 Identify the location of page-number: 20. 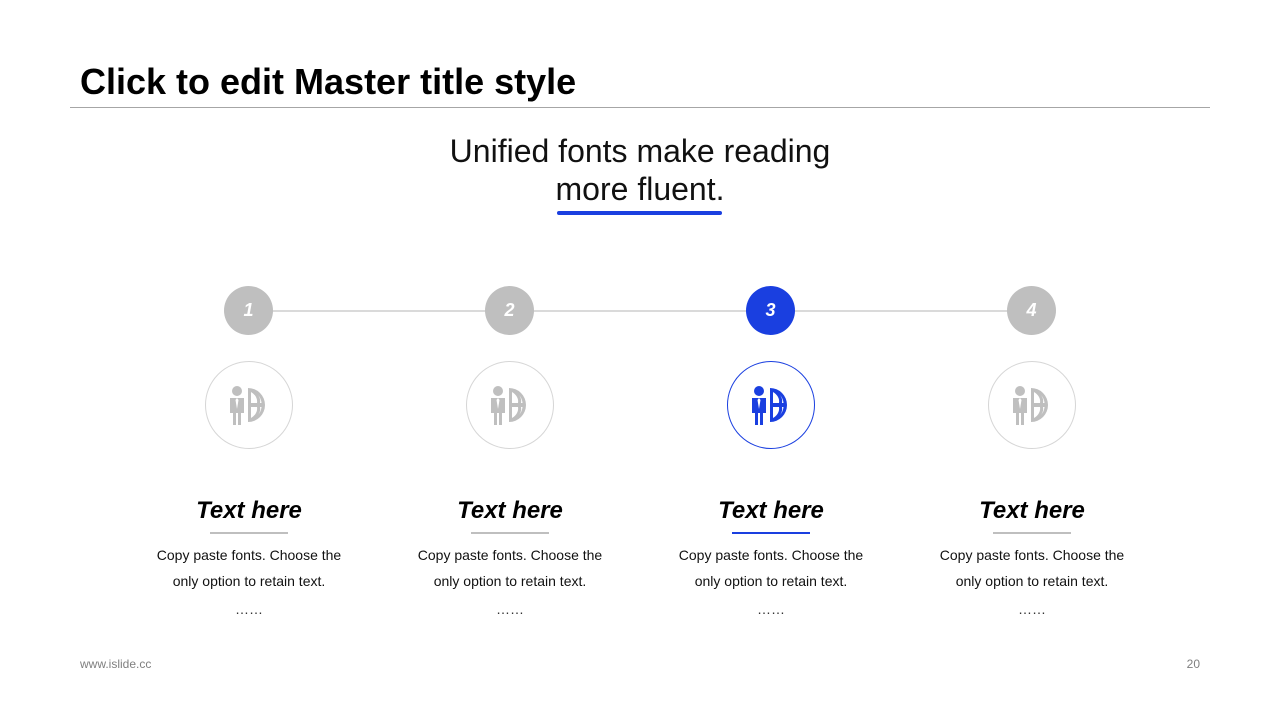
(1193, 664).